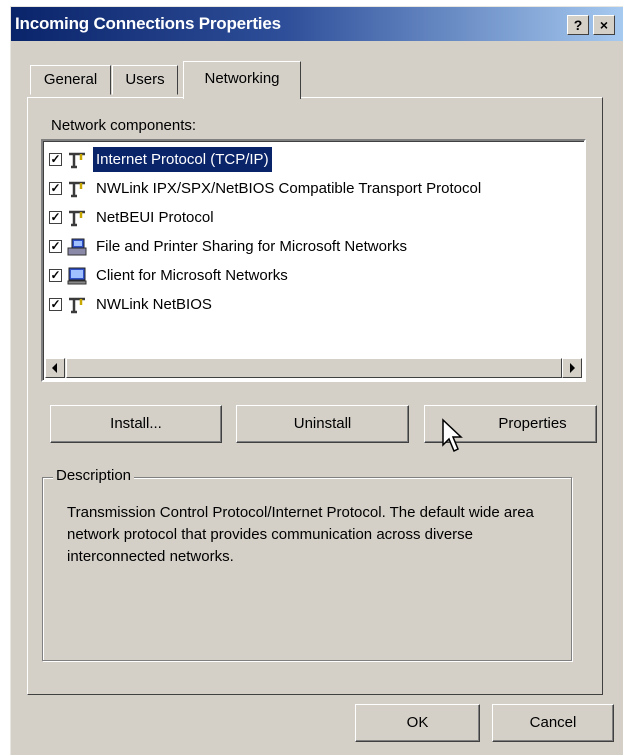  I want to click on scroll-left-button, so click(55, 368).